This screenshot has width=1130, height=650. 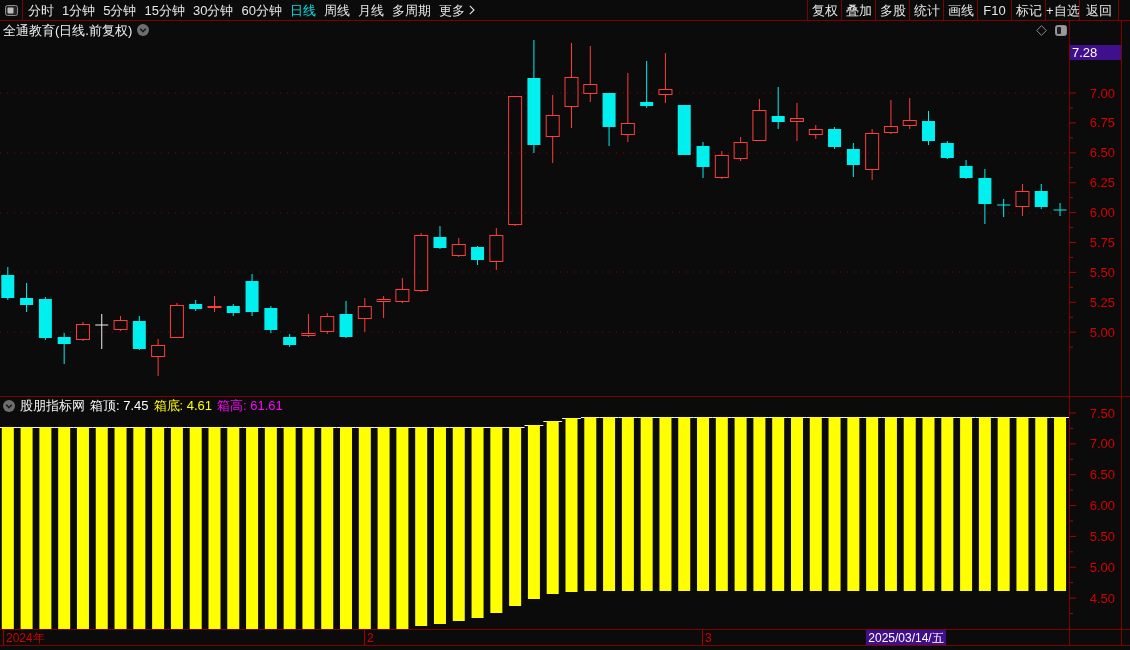 I want to click on period-tab: 月线, so click(x=370, y=10).